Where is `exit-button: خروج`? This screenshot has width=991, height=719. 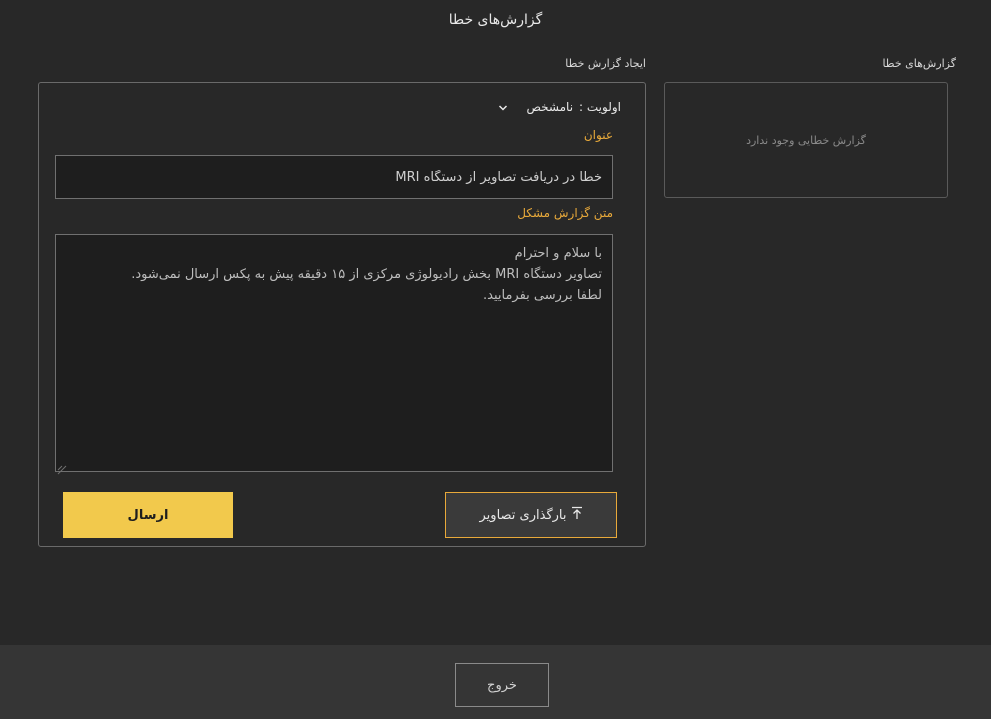 exit-button: خروج is located at coordinates (502, 685).